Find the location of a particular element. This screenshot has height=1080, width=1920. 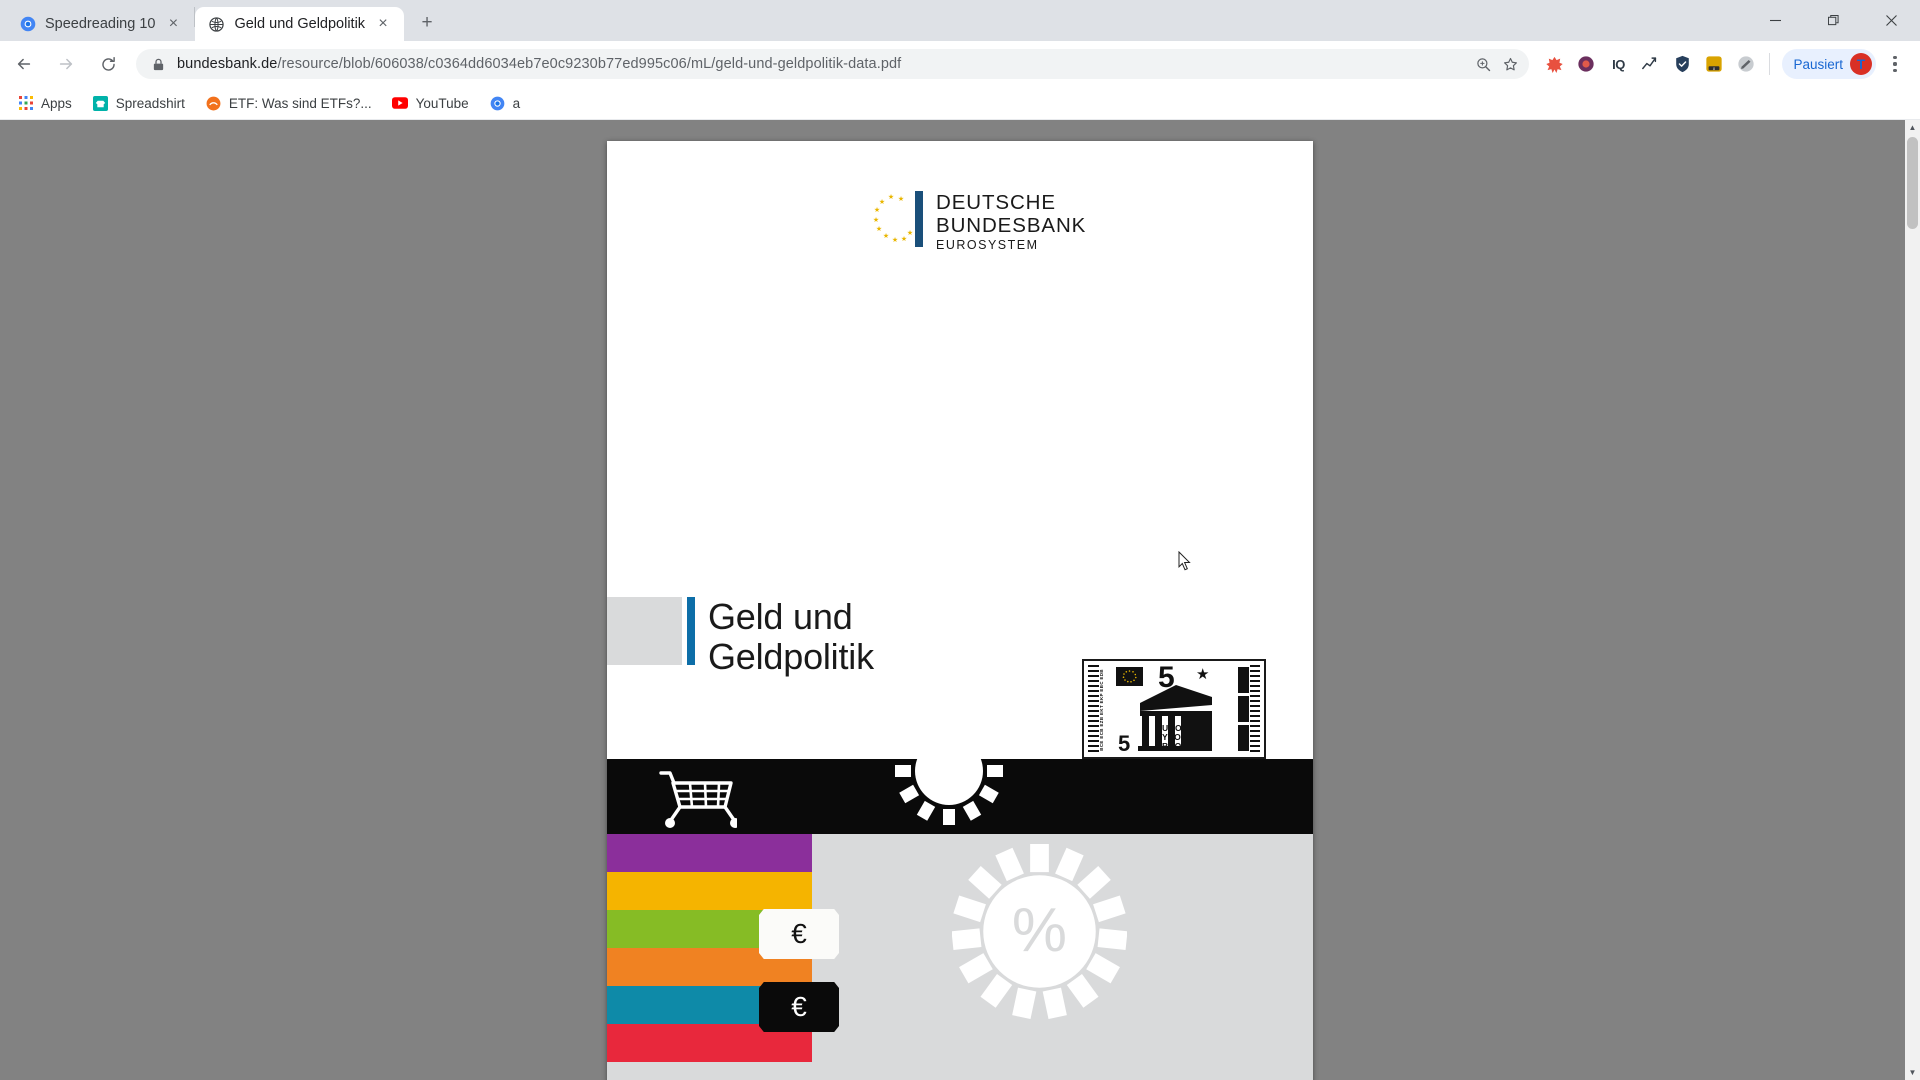

browser-tab-0-title: Speedreading 10 is located at coordinates (100, 24).